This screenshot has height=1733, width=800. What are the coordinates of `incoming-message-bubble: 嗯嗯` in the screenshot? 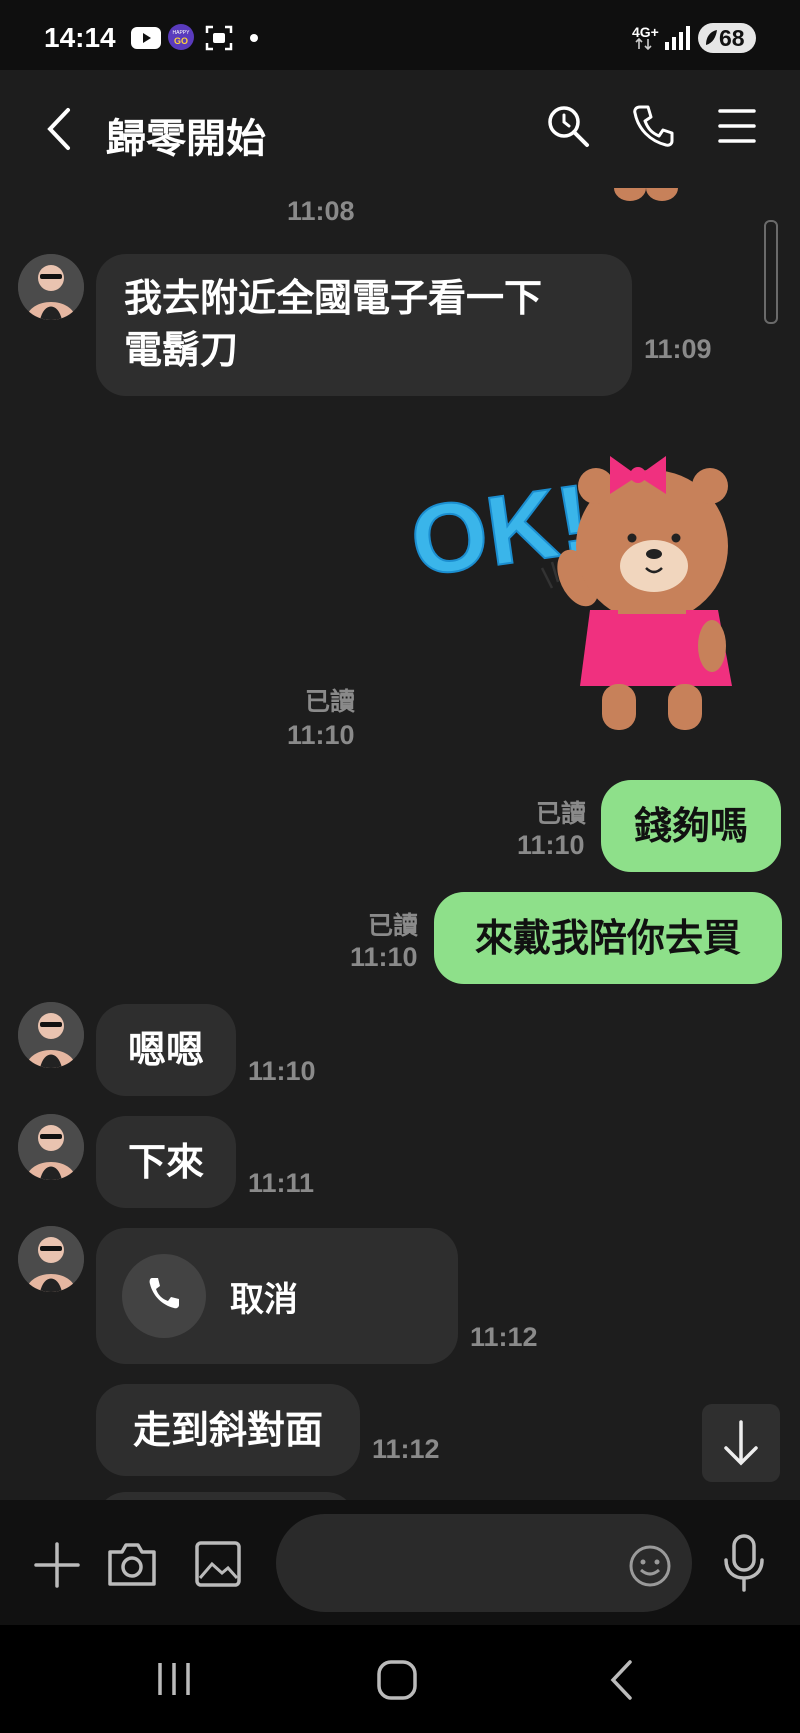 It's located at (166, 1050).